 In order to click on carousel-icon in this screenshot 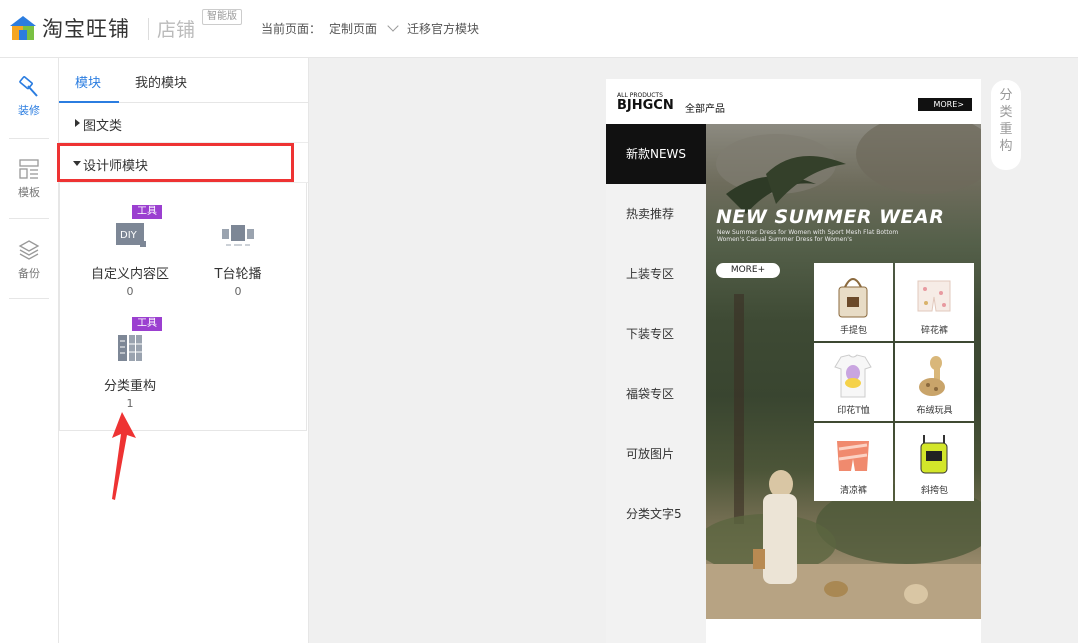, I will do `click(238, 235)`.